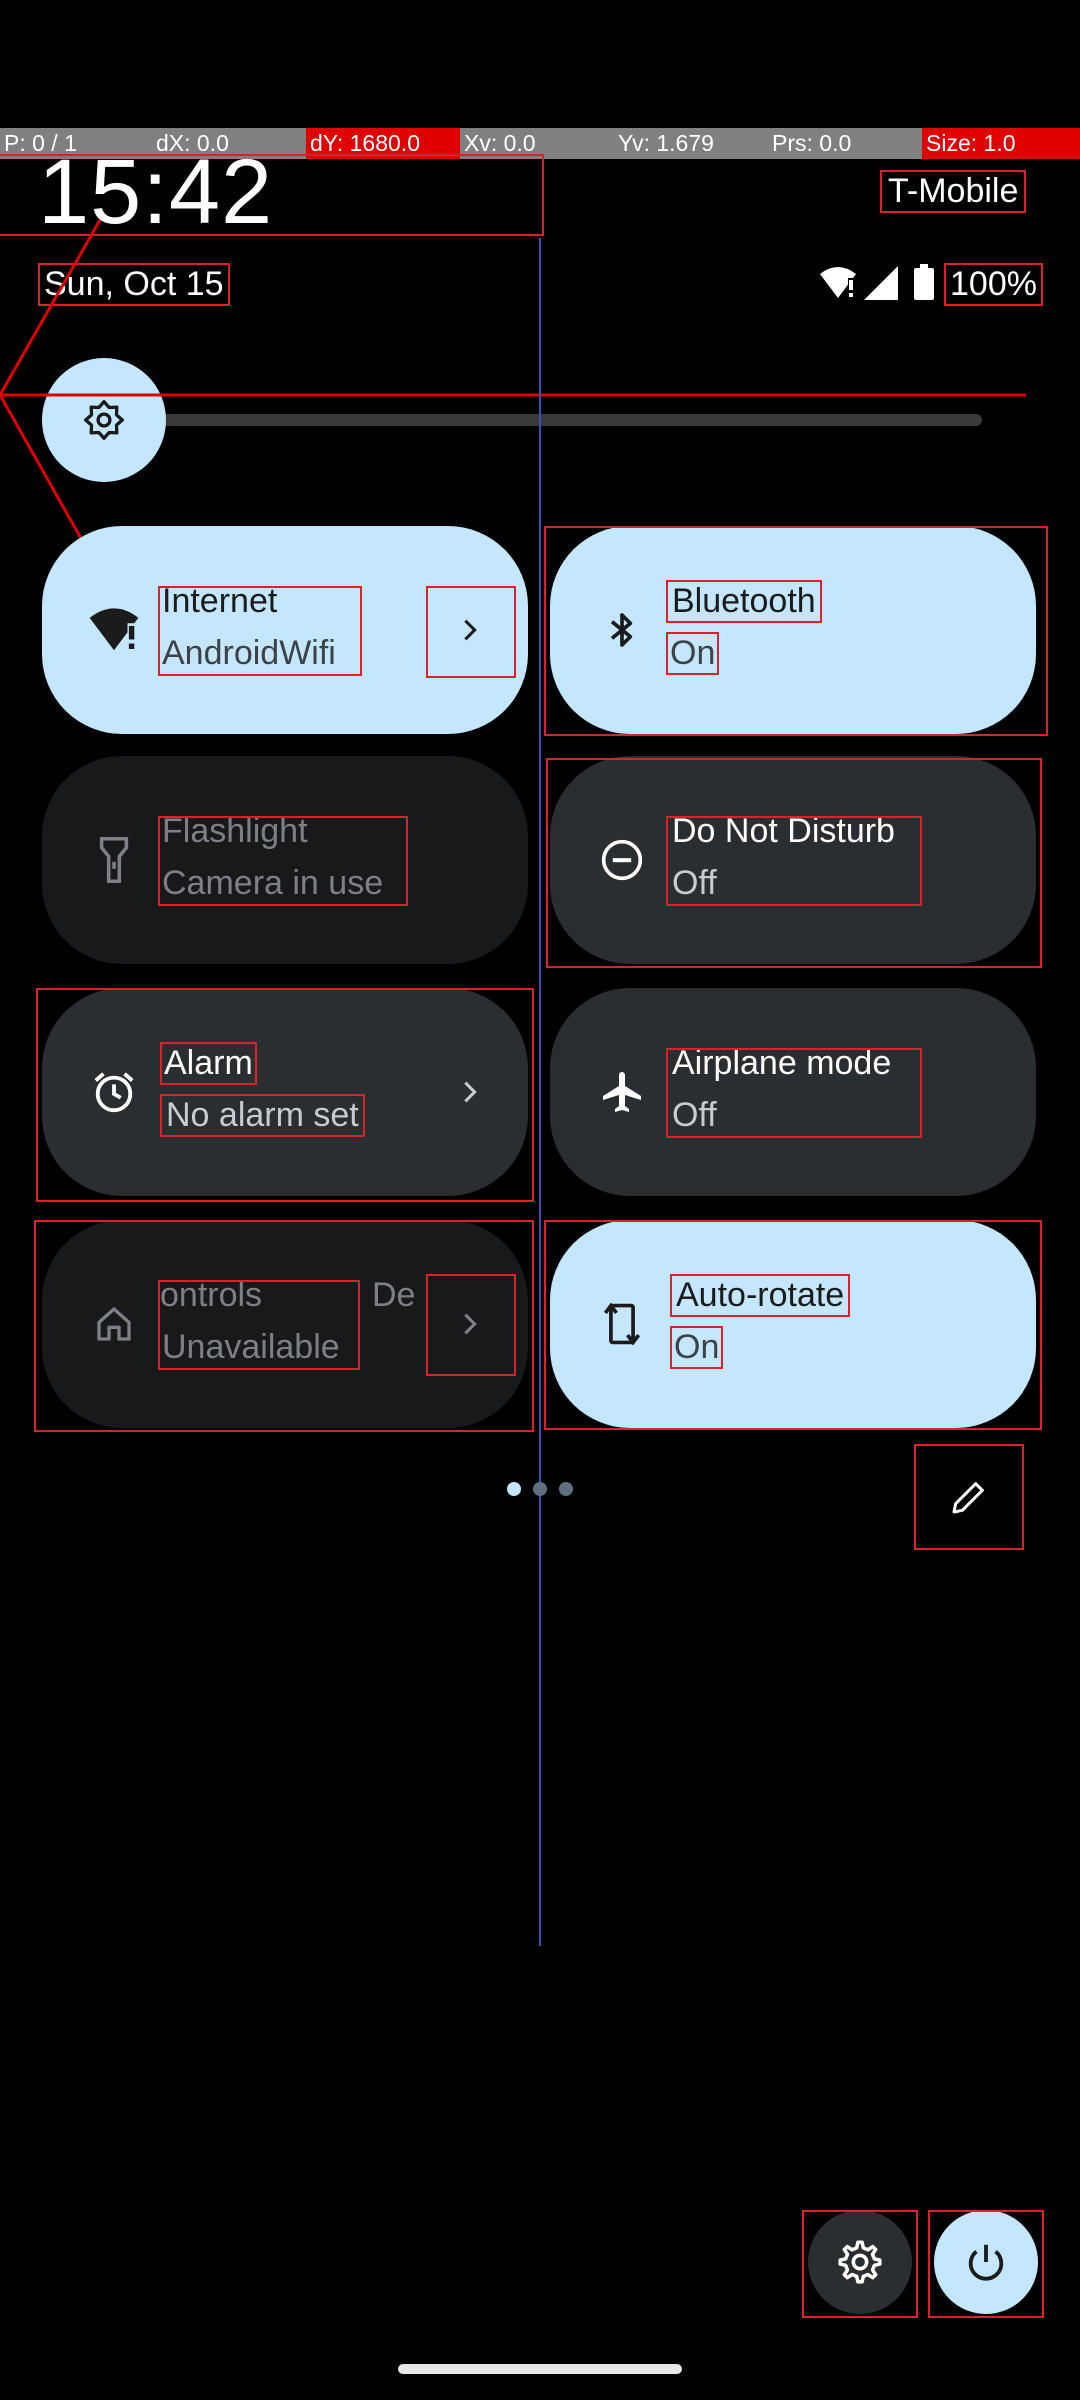 This screenshot has height=2400, width=1080. Describe the element at coordinates (260, 631) in the screenshot. I see `internet-text-bounds` at that location.